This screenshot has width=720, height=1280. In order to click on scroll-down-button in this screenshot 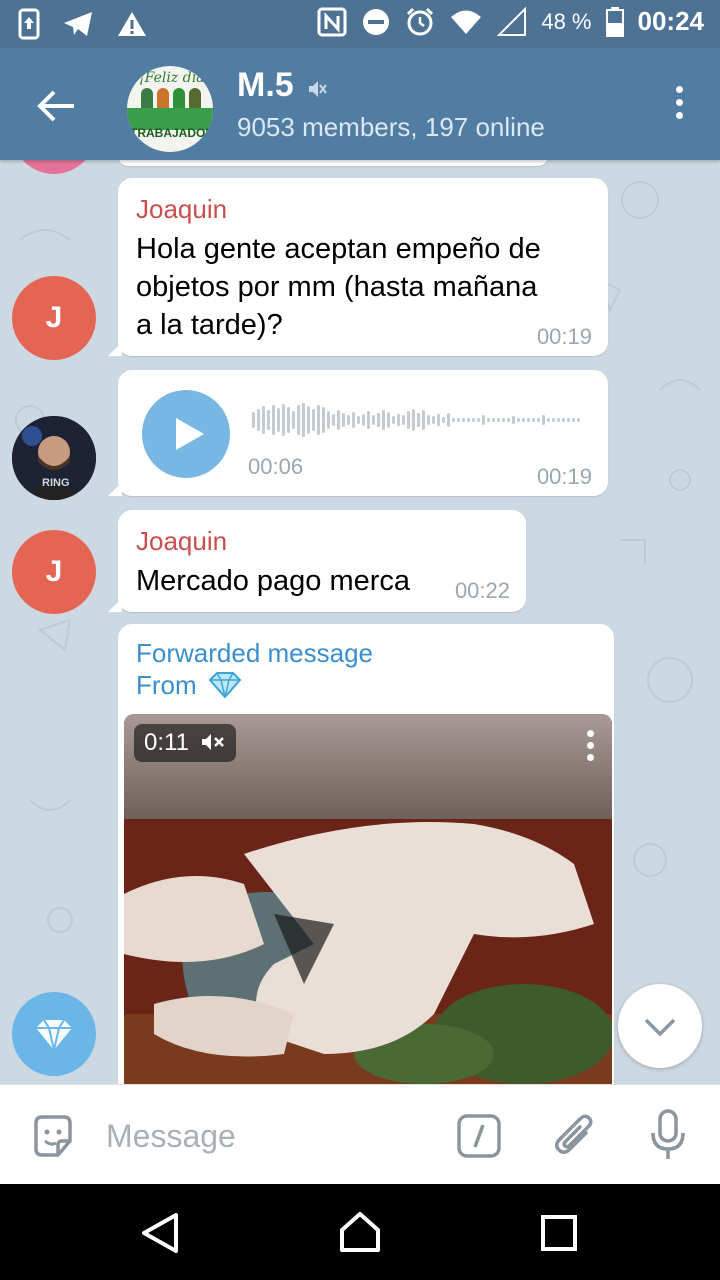, I will do `click(660, 1026)`.